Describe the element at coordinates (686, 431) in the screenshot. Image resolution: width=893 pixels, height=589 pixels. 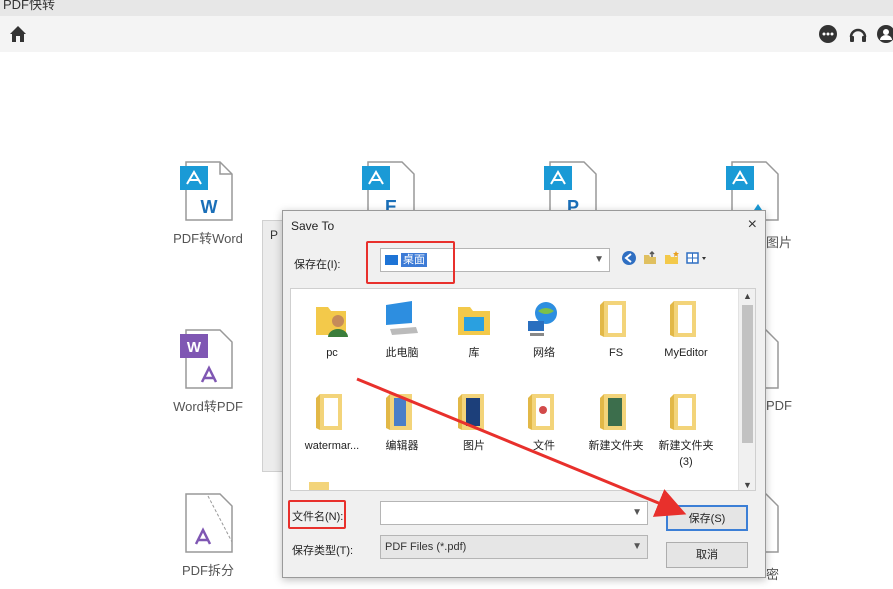
I see `list-item: 新建文件夹 (3)` at that location.